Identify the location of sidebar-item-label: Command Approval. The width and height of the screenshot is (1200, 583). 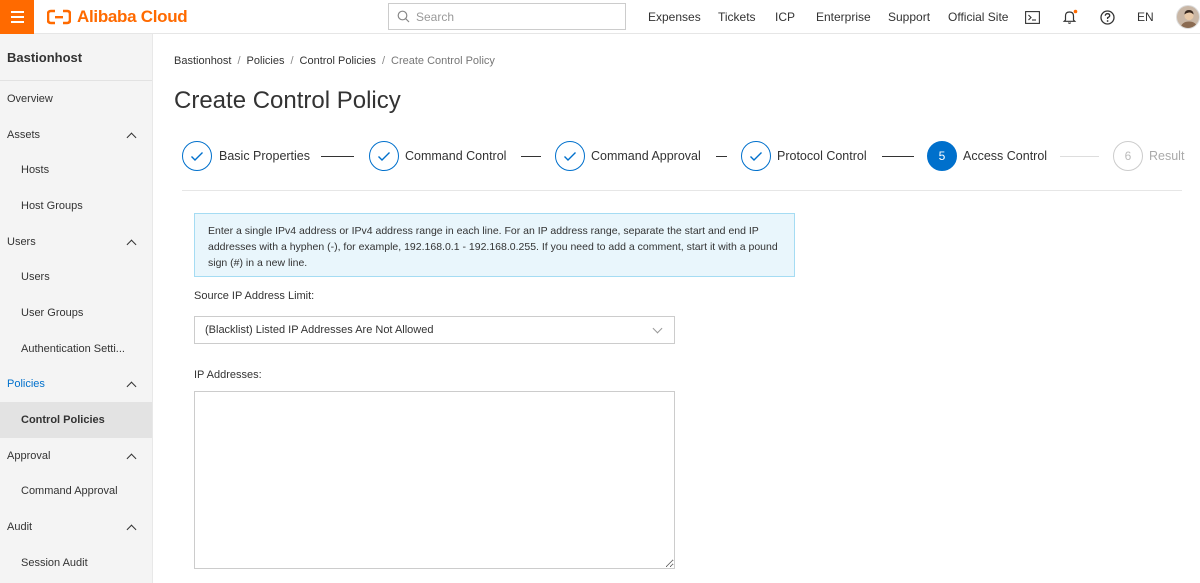
(69, 491).